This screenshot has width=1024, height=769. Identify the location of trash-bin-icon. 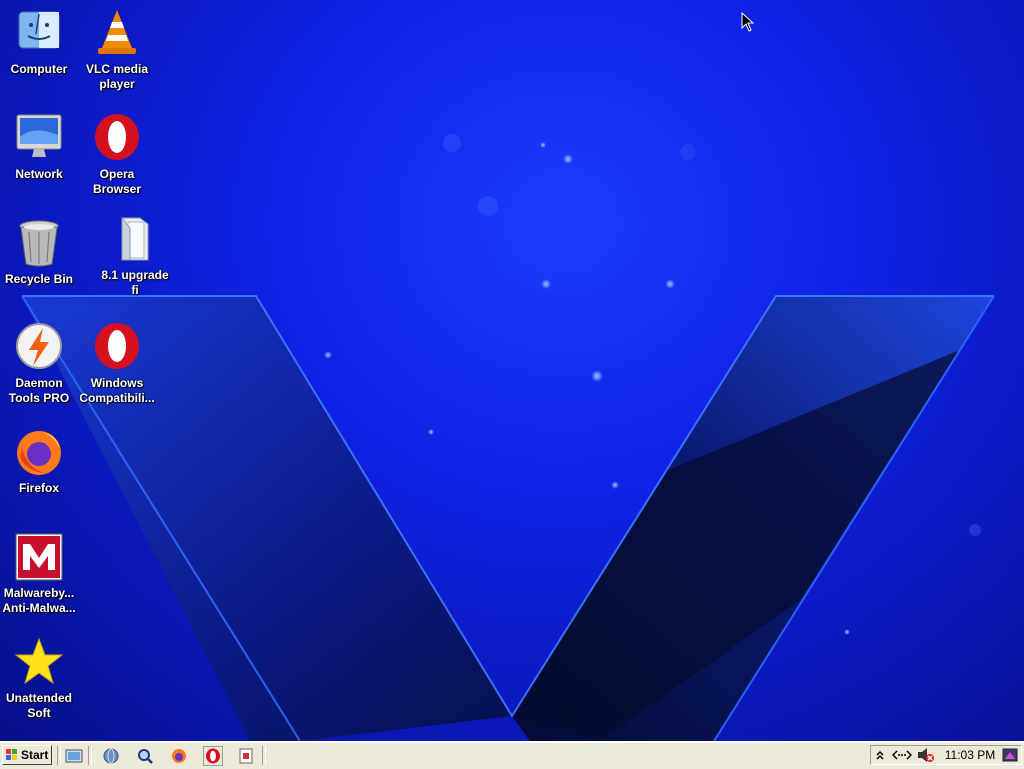
(39, 243).